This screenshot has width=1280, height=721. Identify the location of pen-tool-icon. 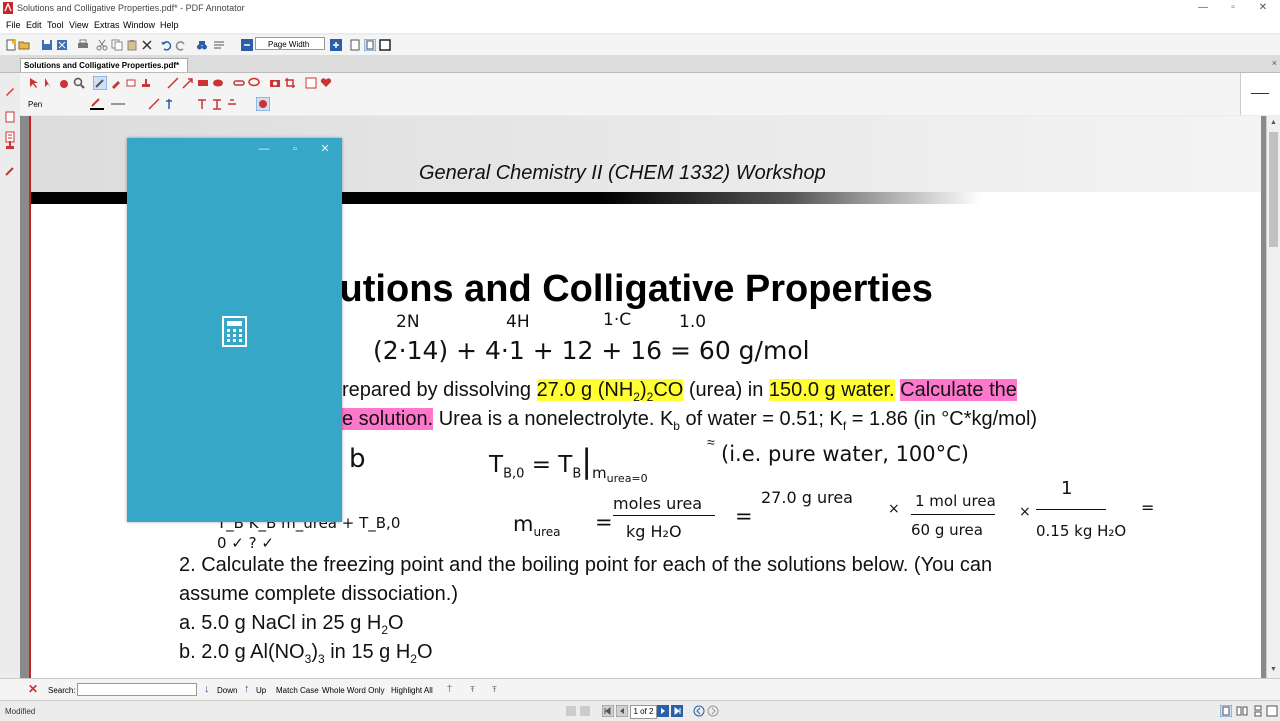
(10, 91).